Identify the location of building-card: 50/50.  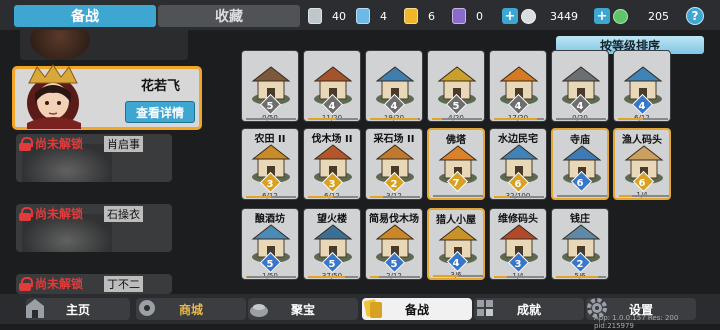
(270, 86).